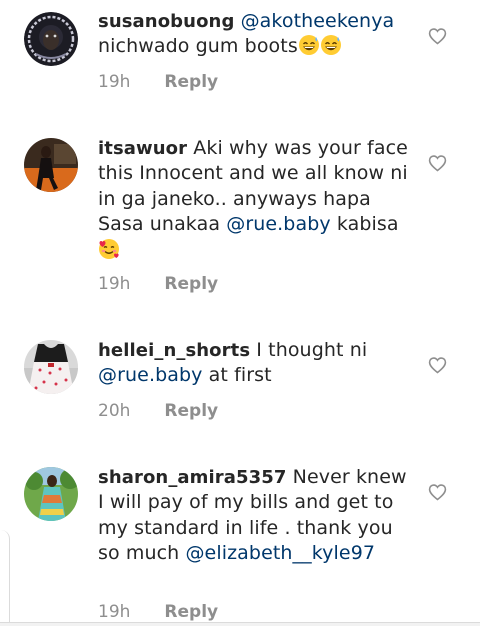 The image size is (480, 626). What do you see at coordinates (5, 578) in the screenshot?
I see `overlay-panel-edge` at bounding box center [5, 578].